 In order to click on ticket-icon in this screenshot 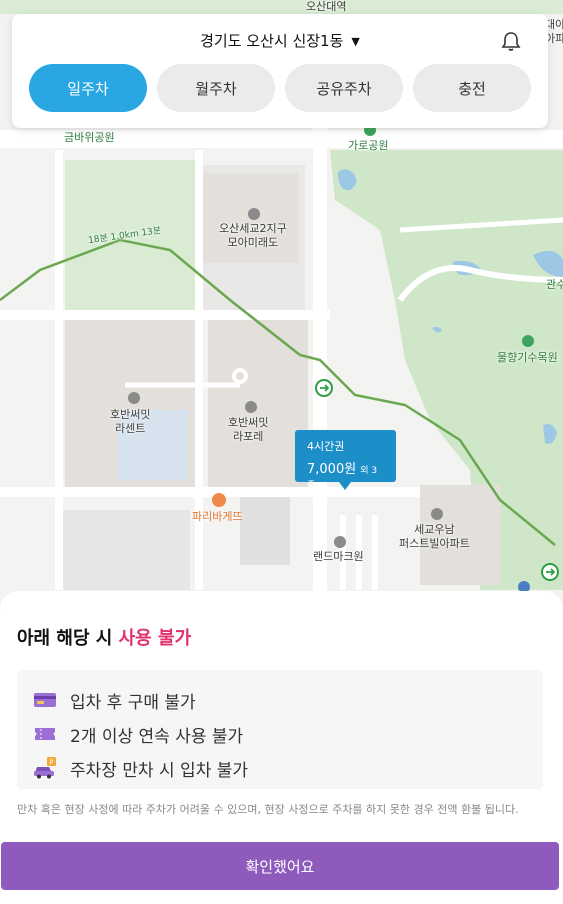, I will do `click(45, 734)`.